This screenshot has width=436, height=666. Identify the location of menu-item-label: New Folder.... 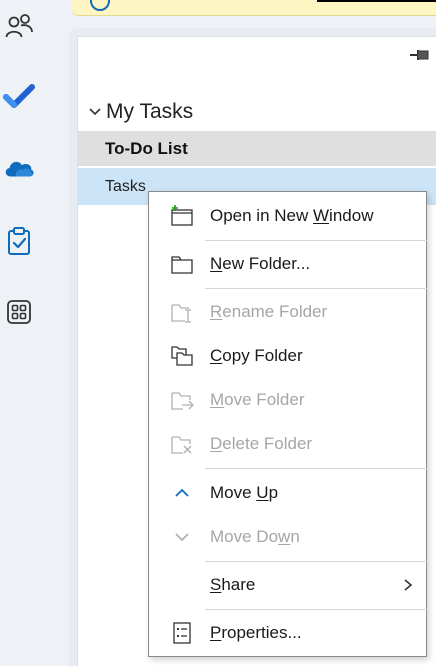
(260, 263).